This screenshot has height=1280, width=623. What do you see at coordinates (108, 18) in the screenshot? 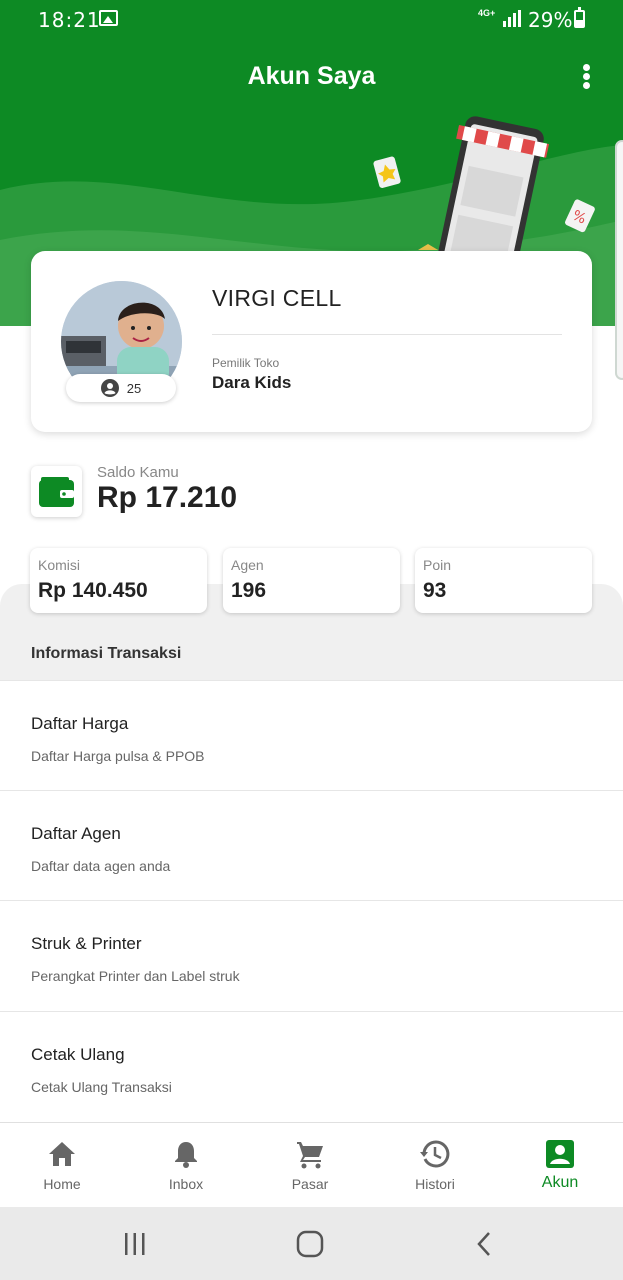
I see `gallery-icon` at bounding box center [108, 18].